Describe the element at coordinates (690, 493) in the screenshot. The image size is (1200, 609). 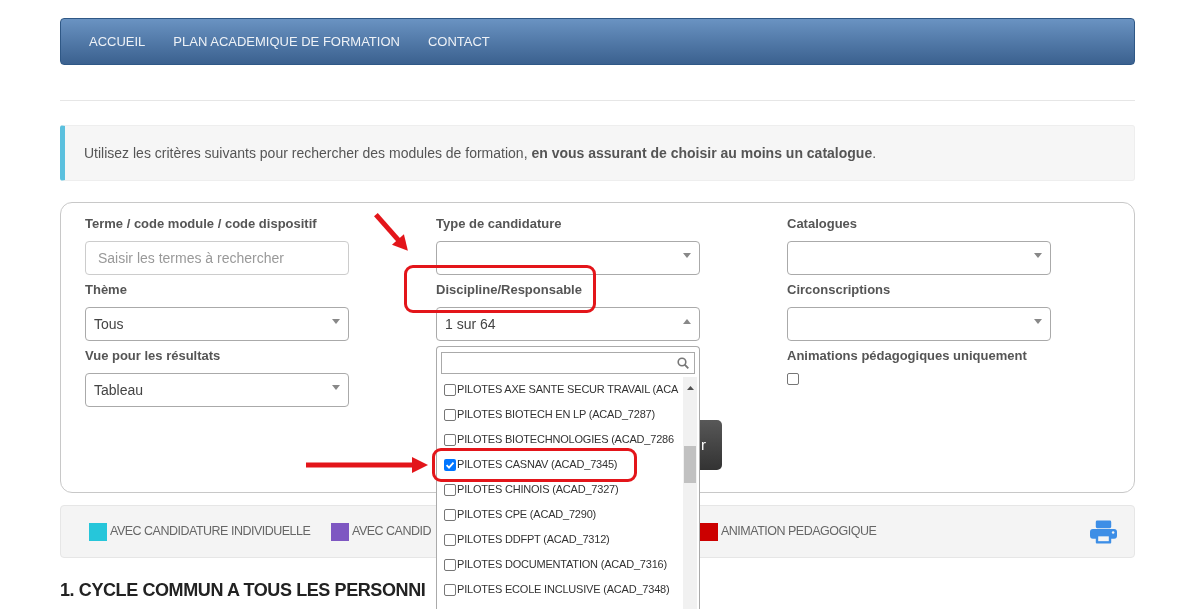
I see `scrollbar` at that location.